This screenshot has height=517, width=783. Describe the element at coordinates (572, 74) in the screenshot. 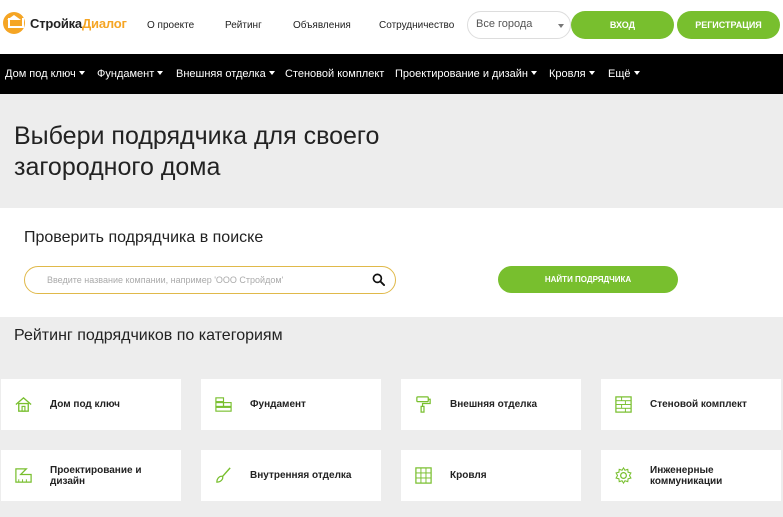

I see `nav-item-roofing: Кровля` at that location.